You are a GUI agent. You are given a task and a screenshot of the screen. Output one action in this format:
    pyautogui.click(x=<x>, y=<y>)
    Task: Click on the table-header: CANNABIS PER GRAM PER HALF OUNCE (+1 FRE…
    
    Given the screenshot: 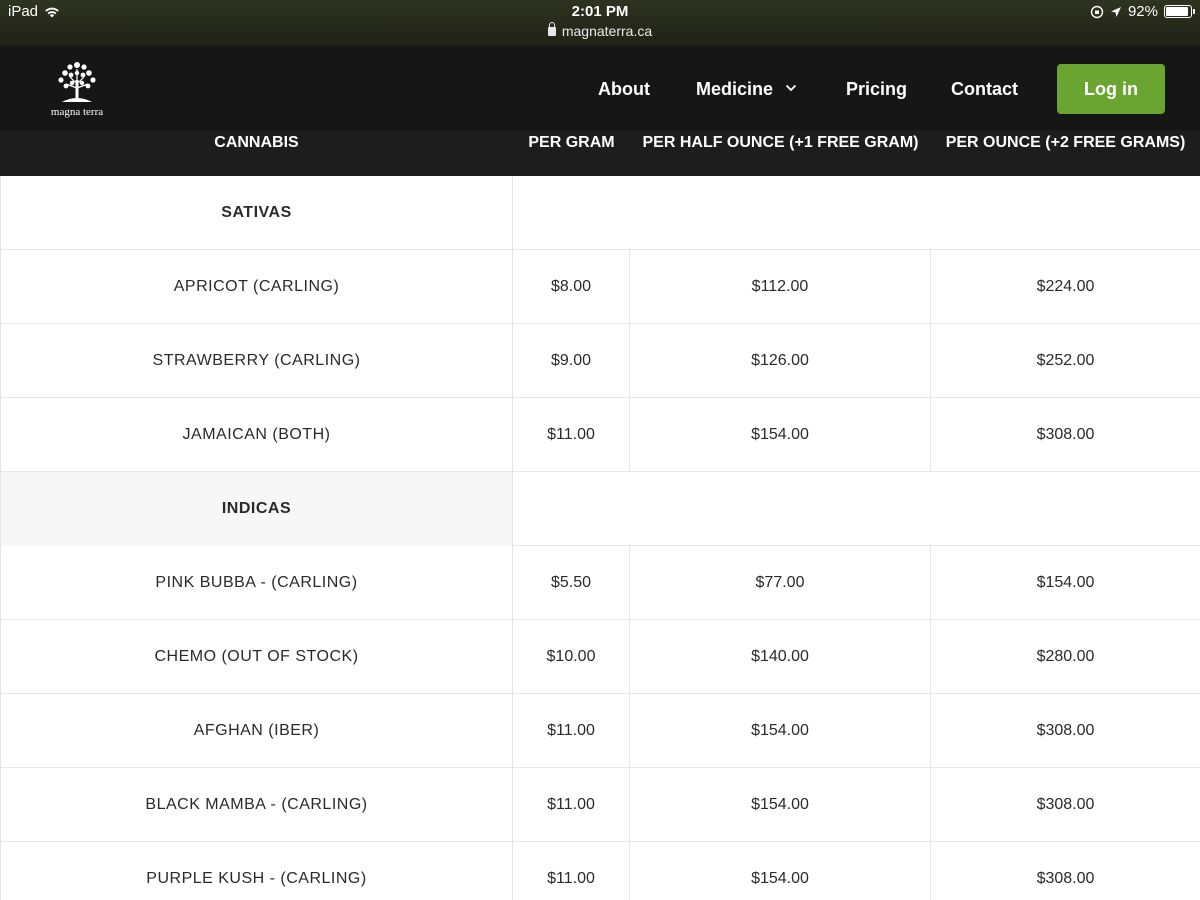 What is the action you would take?
    pyautogui.click(x=600, y=153)
    